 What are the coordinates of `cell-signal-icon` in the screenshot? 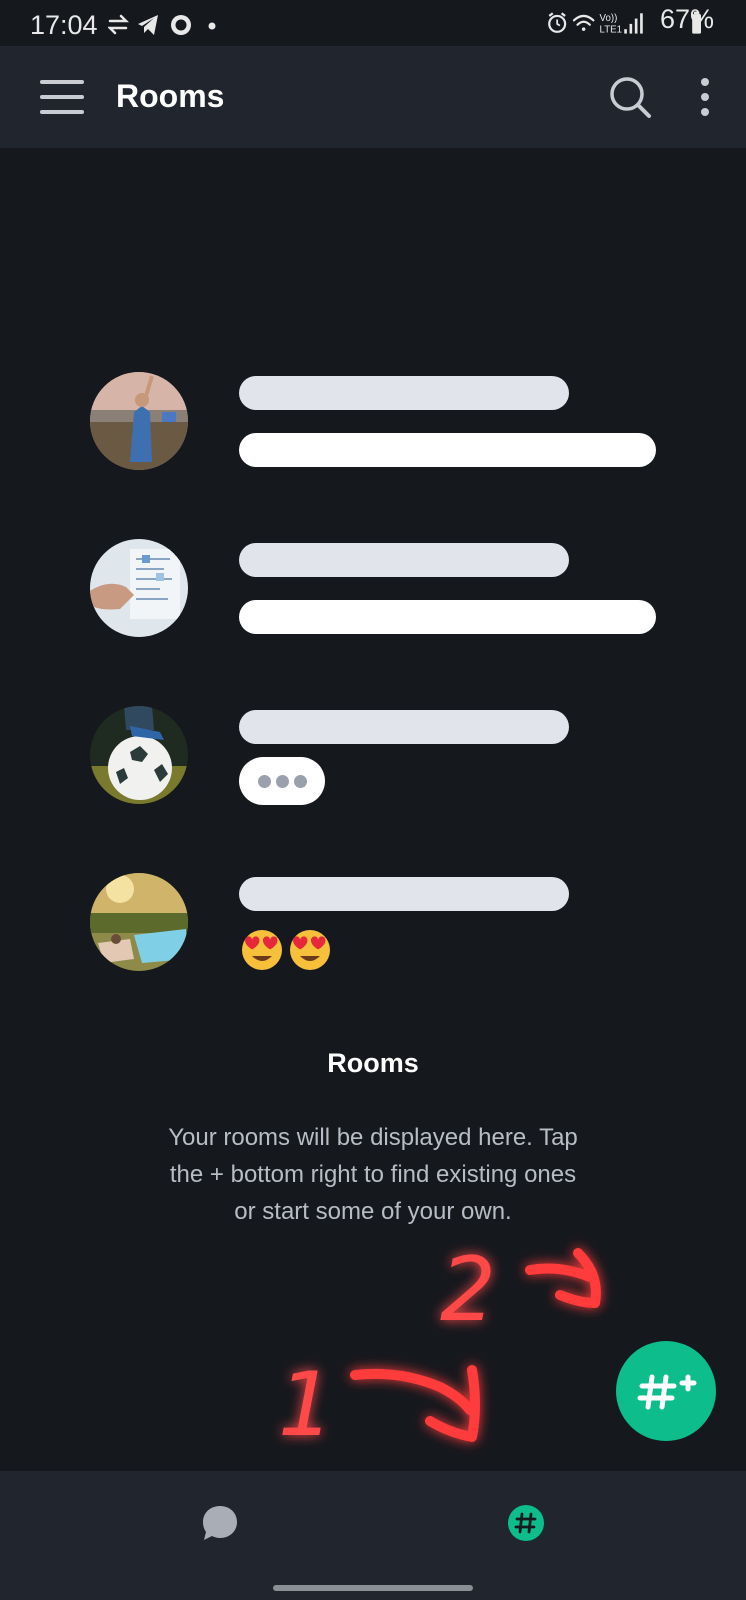 It's located at (633, 23).